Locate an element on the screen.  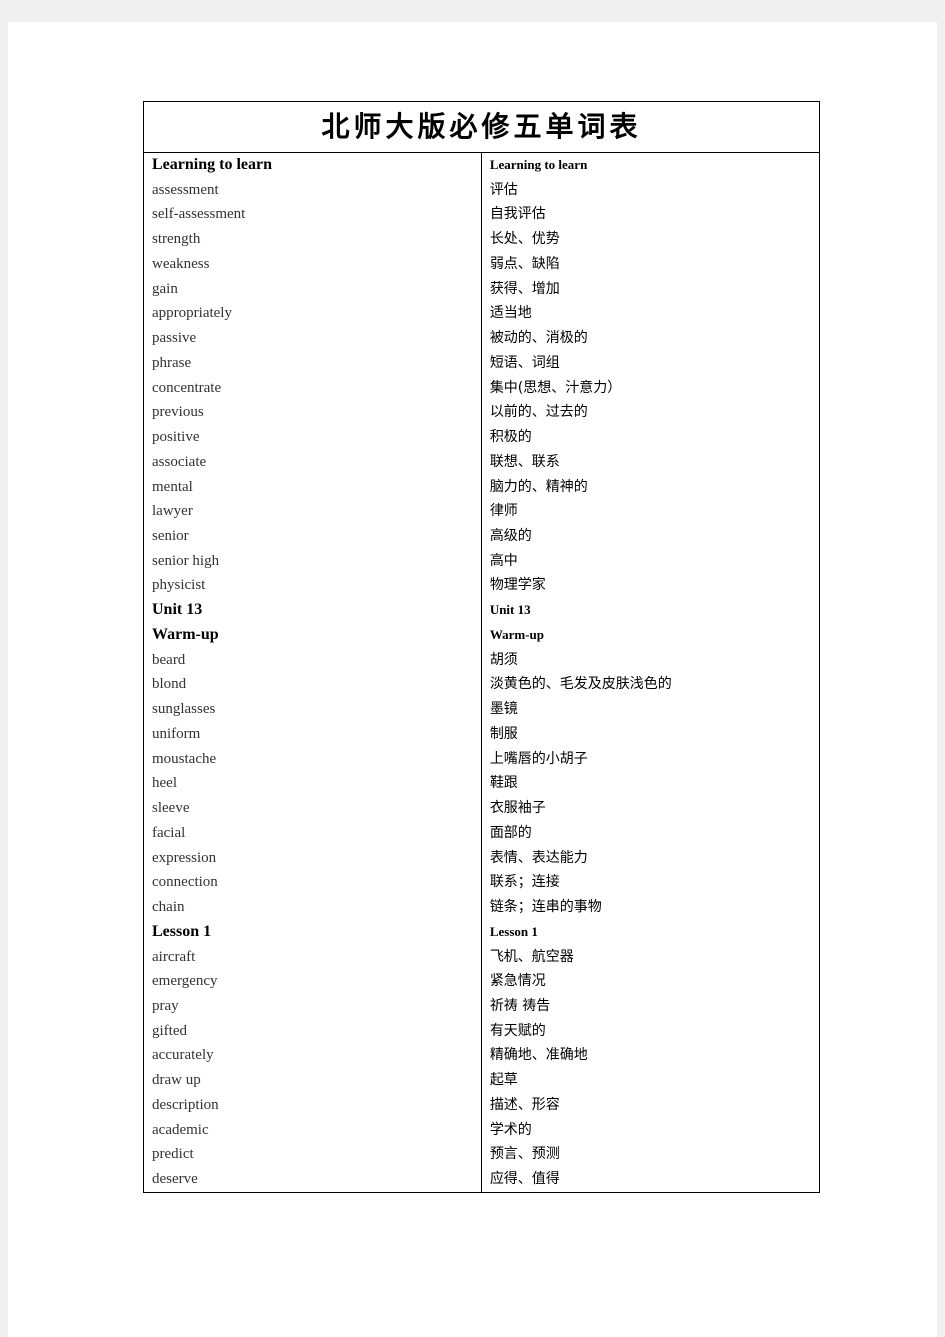
chinese-word: 链条；连串的事物 is located at coordinates (545, 907).